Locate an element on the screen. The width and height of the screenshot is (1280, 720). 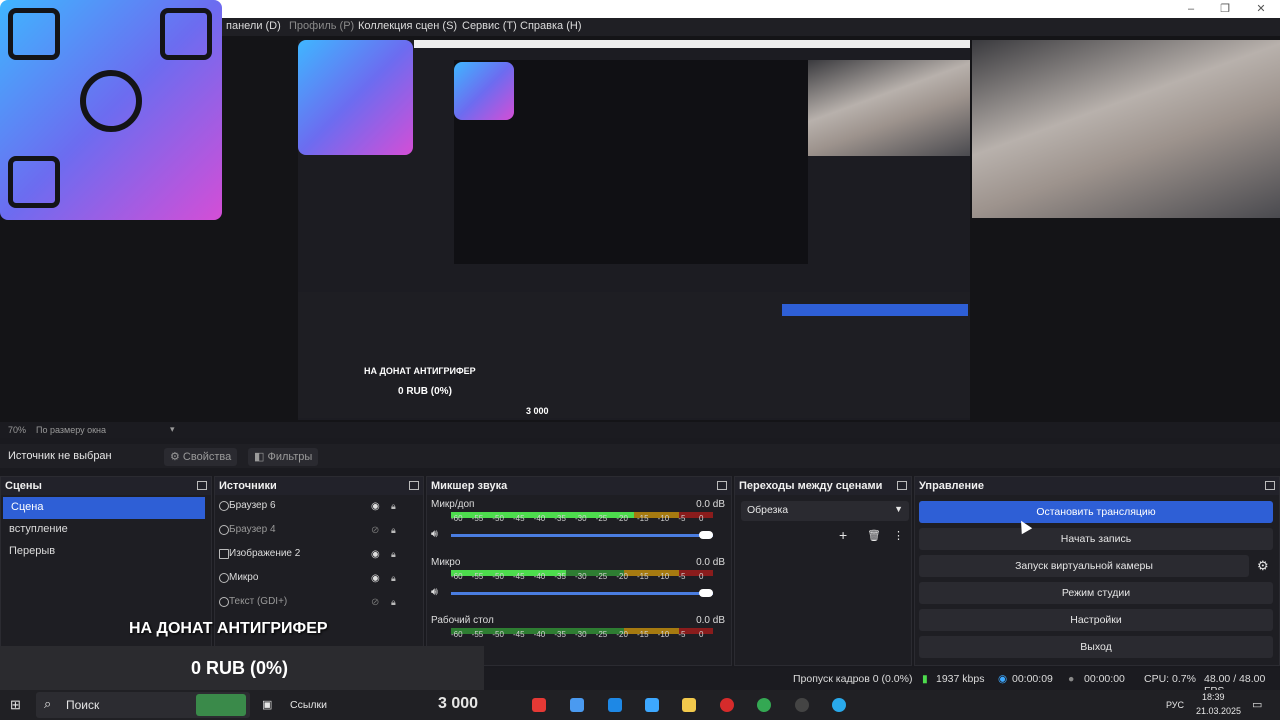
taskbar-search: ⌕ Поиск is located at coordinates (143, 705).